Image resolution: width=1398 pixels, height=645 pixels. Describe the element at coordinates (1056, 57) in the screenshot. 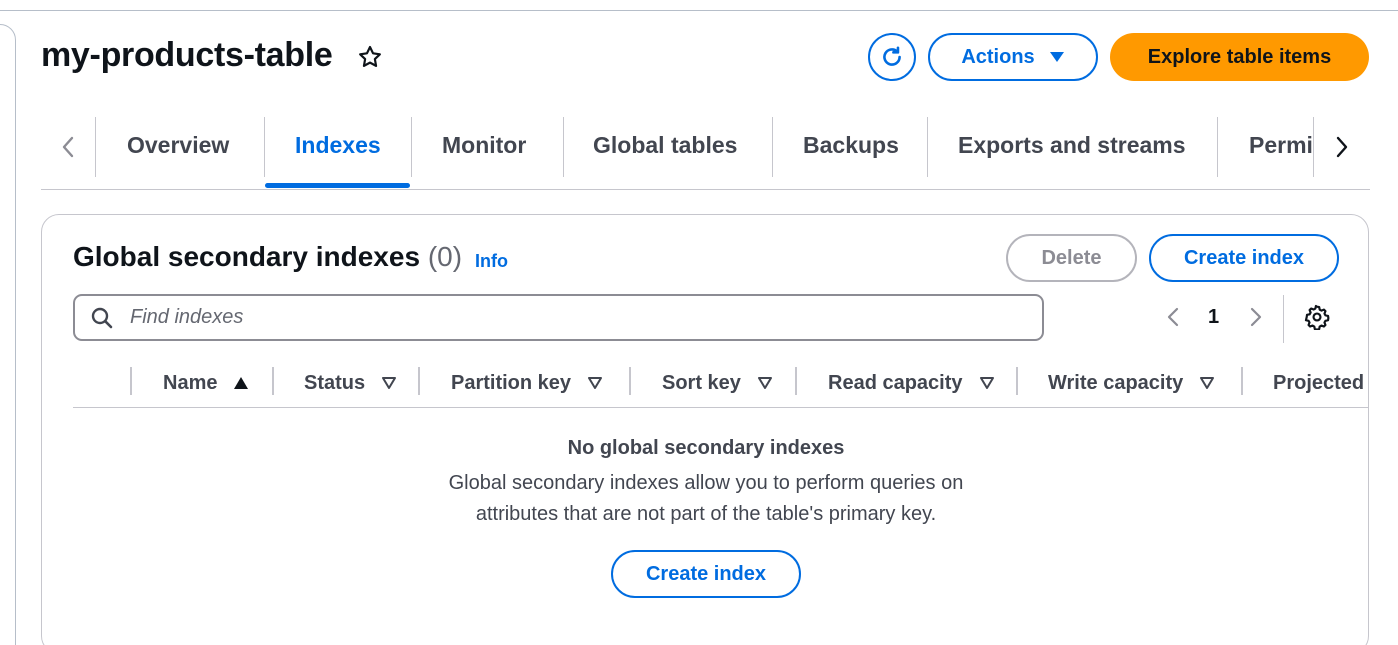

I see `caret-down-icon` at that location.